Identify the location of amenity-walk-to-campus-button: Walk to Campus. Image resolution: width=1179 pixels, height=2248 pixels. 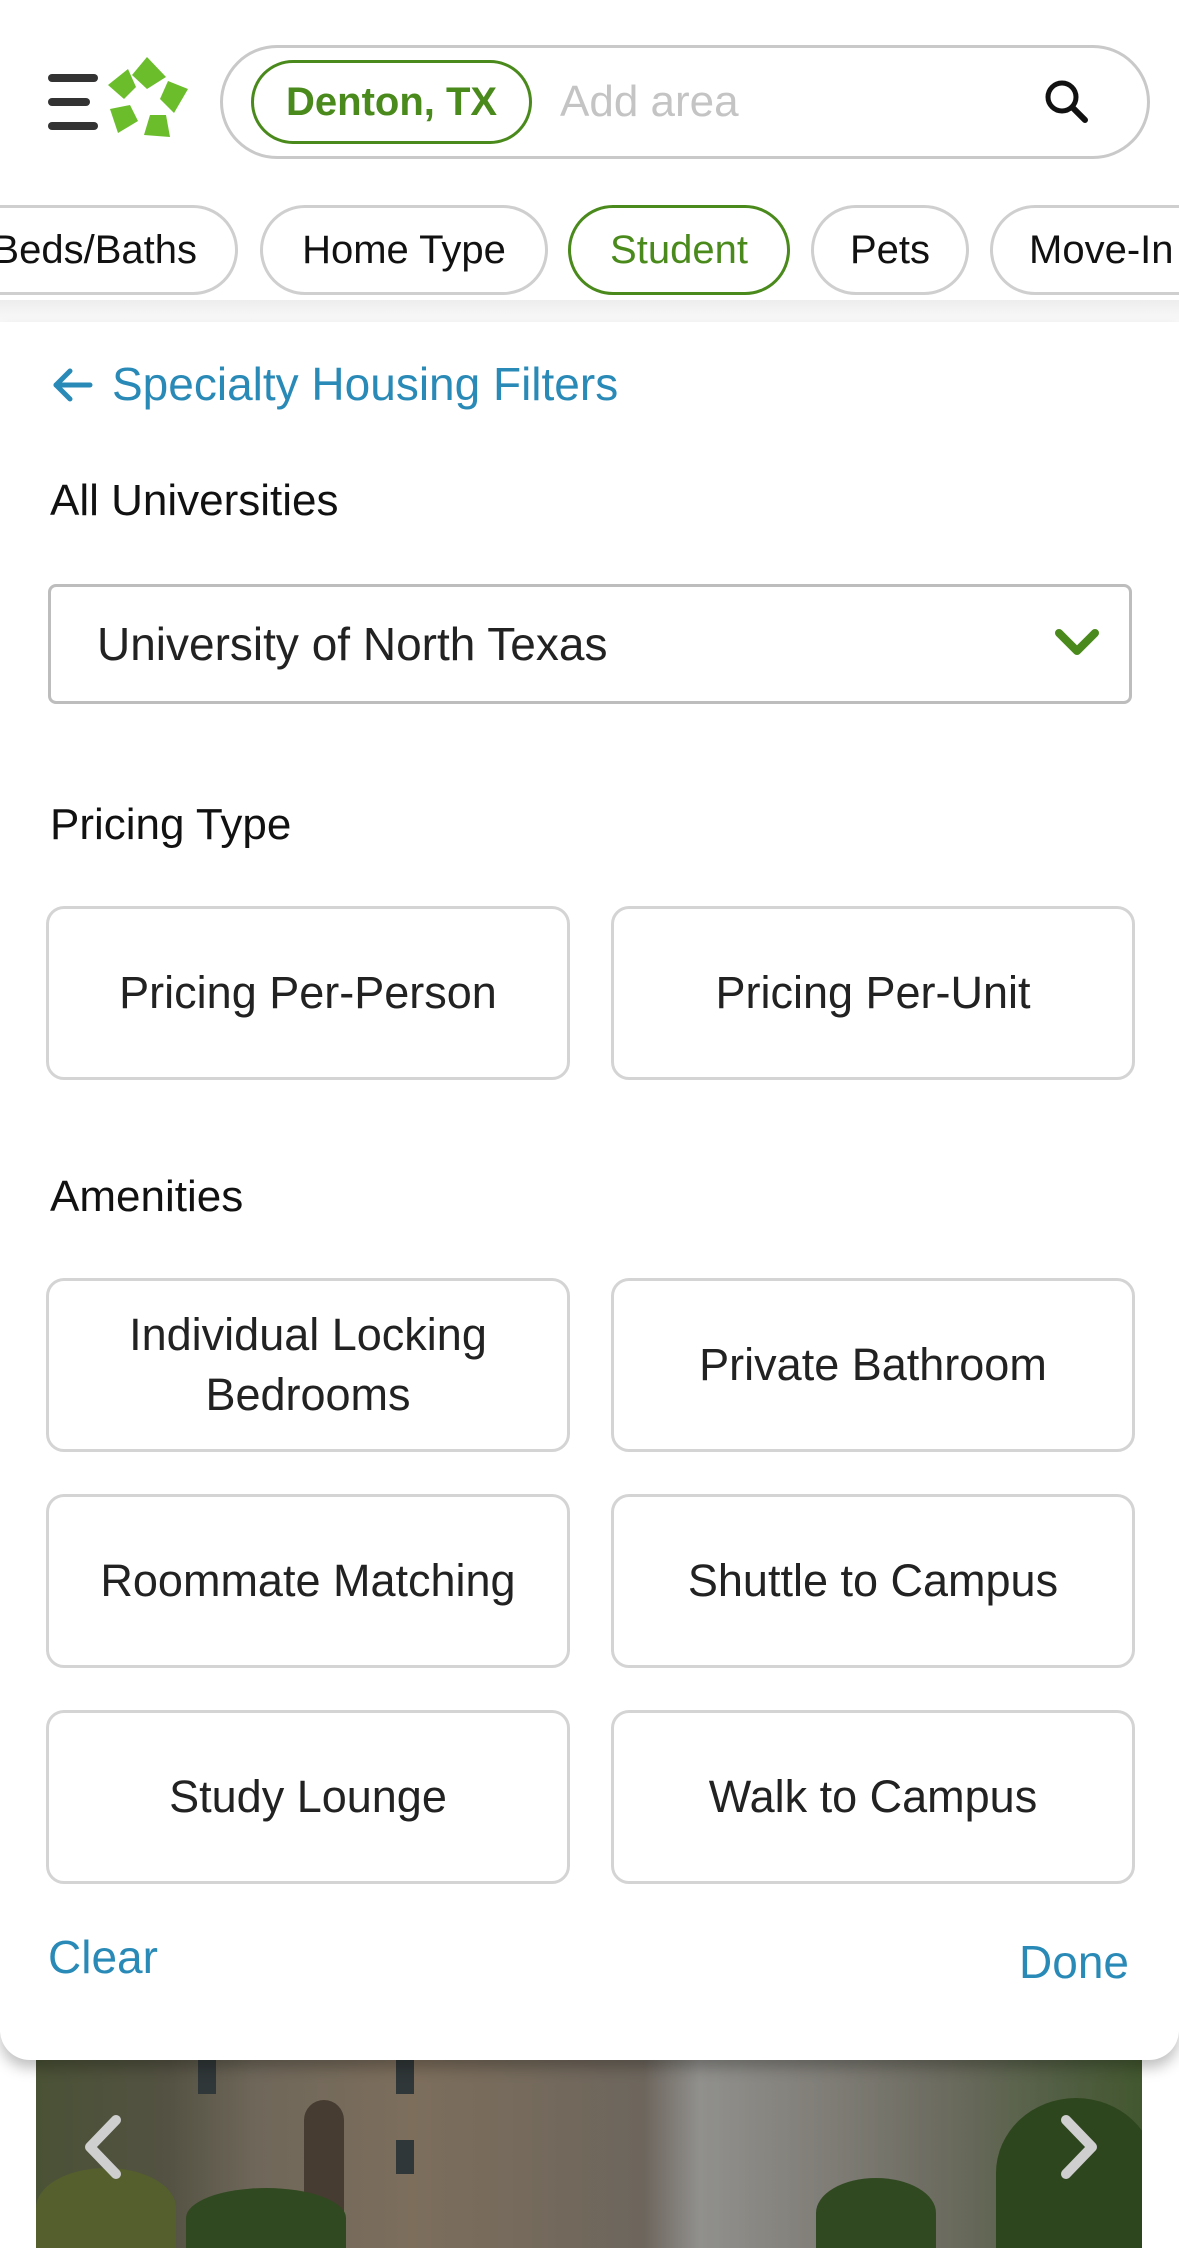
(873, 1797).